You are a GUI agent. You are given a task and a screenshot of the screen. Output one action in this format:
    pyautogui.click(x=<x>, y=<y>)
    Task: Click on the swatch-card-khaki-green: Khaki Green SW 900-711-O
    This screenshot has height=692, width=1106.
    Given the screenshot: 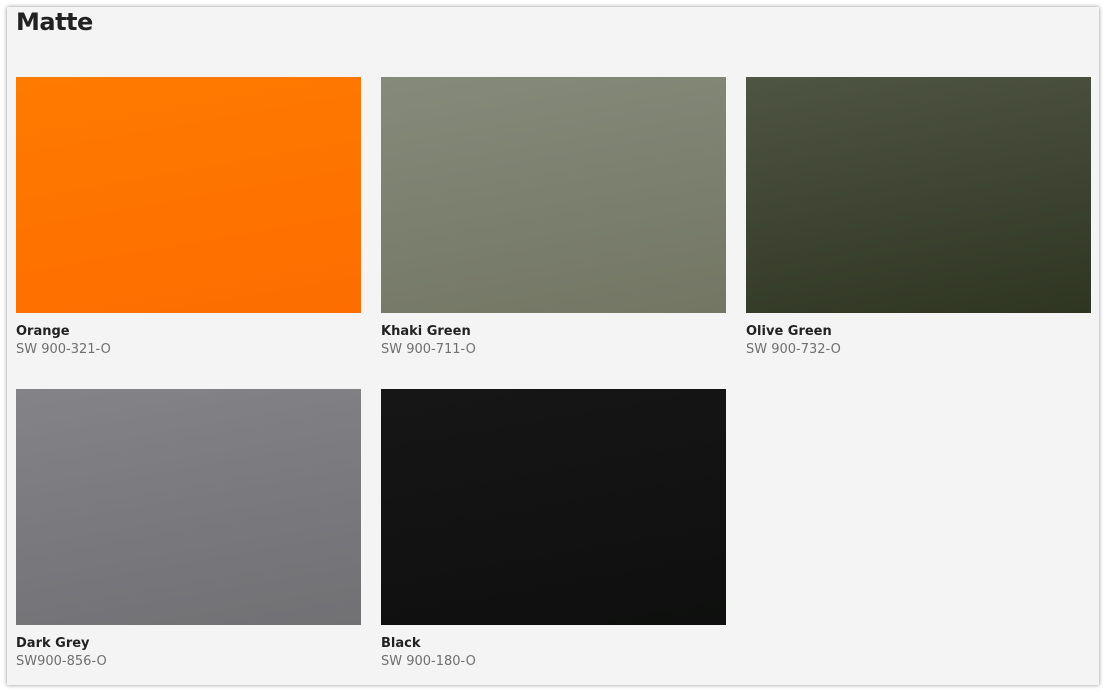 What is the action you would take?
    pyautogui.click(x=553, y=217)
    